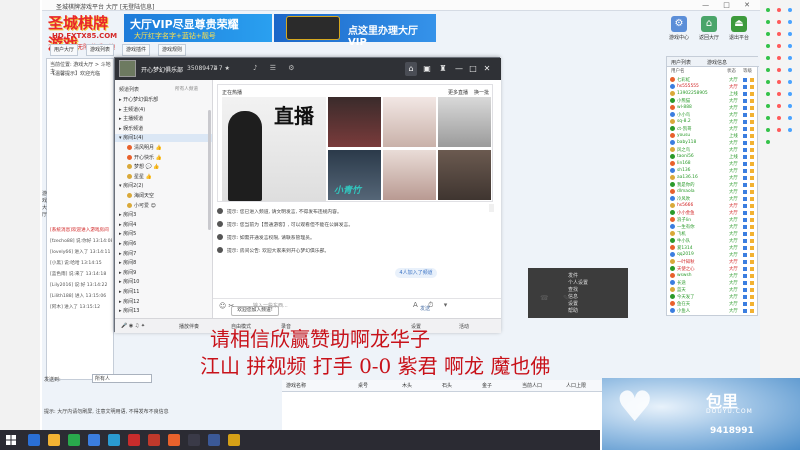  Describe the element at coordinates (234, 440) in the screenshot. I see `hall-app-icon` at that location.